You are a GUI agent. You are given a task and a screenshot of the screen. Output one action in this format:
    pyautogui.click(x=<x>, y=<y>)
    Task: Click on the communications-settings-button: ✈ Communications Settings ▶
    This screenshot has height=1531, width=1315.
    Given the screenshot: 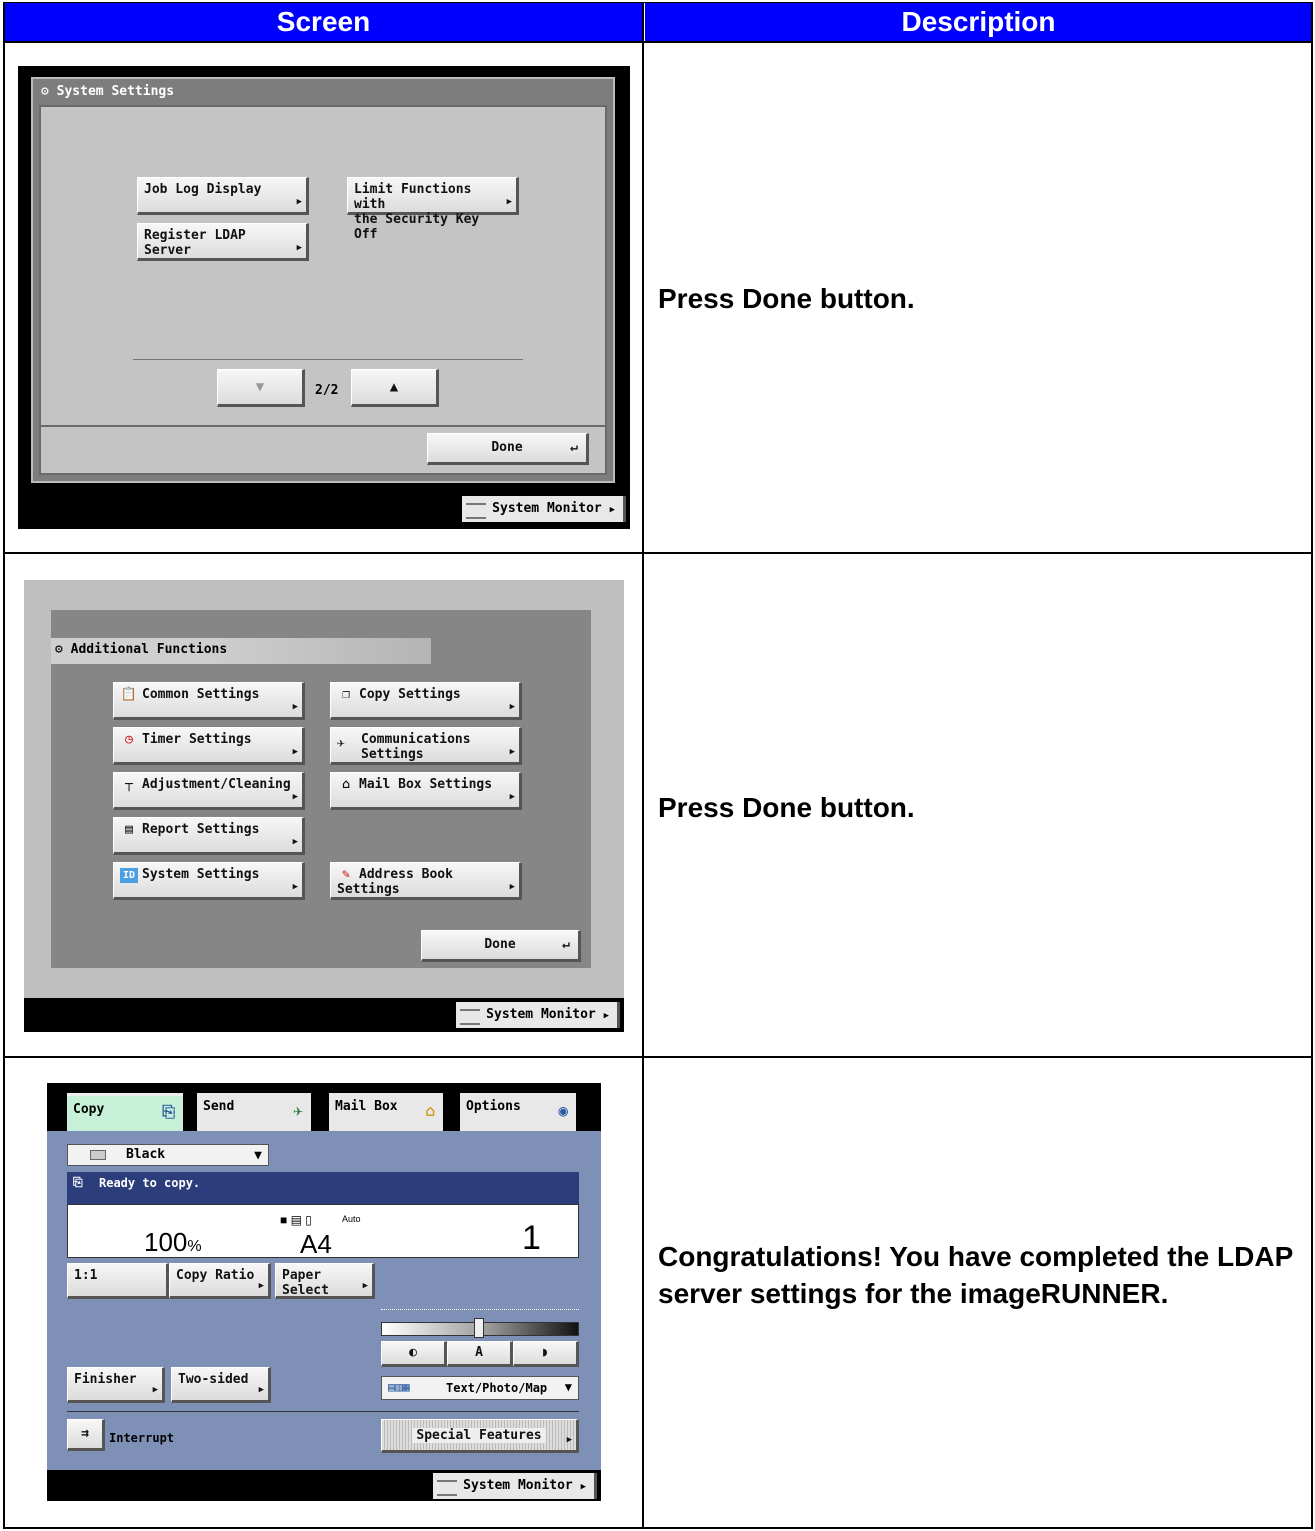 What is the action you would take?
    pyautogui.click(x=426, y=746)
    